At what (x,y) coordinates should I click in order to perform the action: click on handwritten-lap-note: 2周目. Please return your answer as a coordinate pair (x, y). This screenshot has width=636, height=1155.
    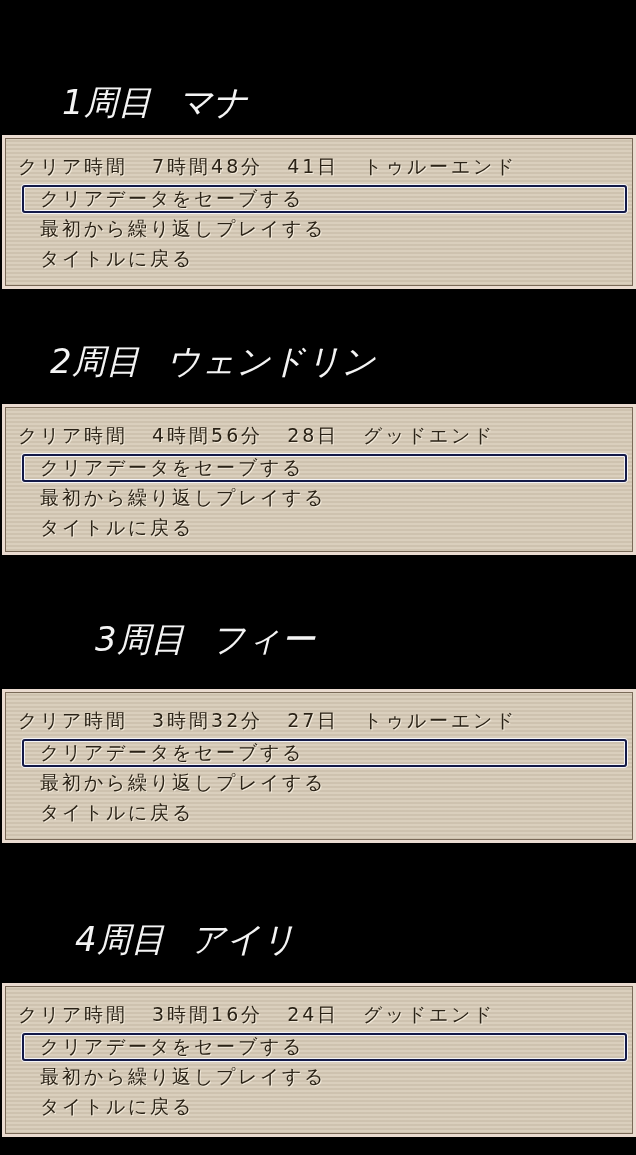
    Looking at the image, I should click on (95, 361).